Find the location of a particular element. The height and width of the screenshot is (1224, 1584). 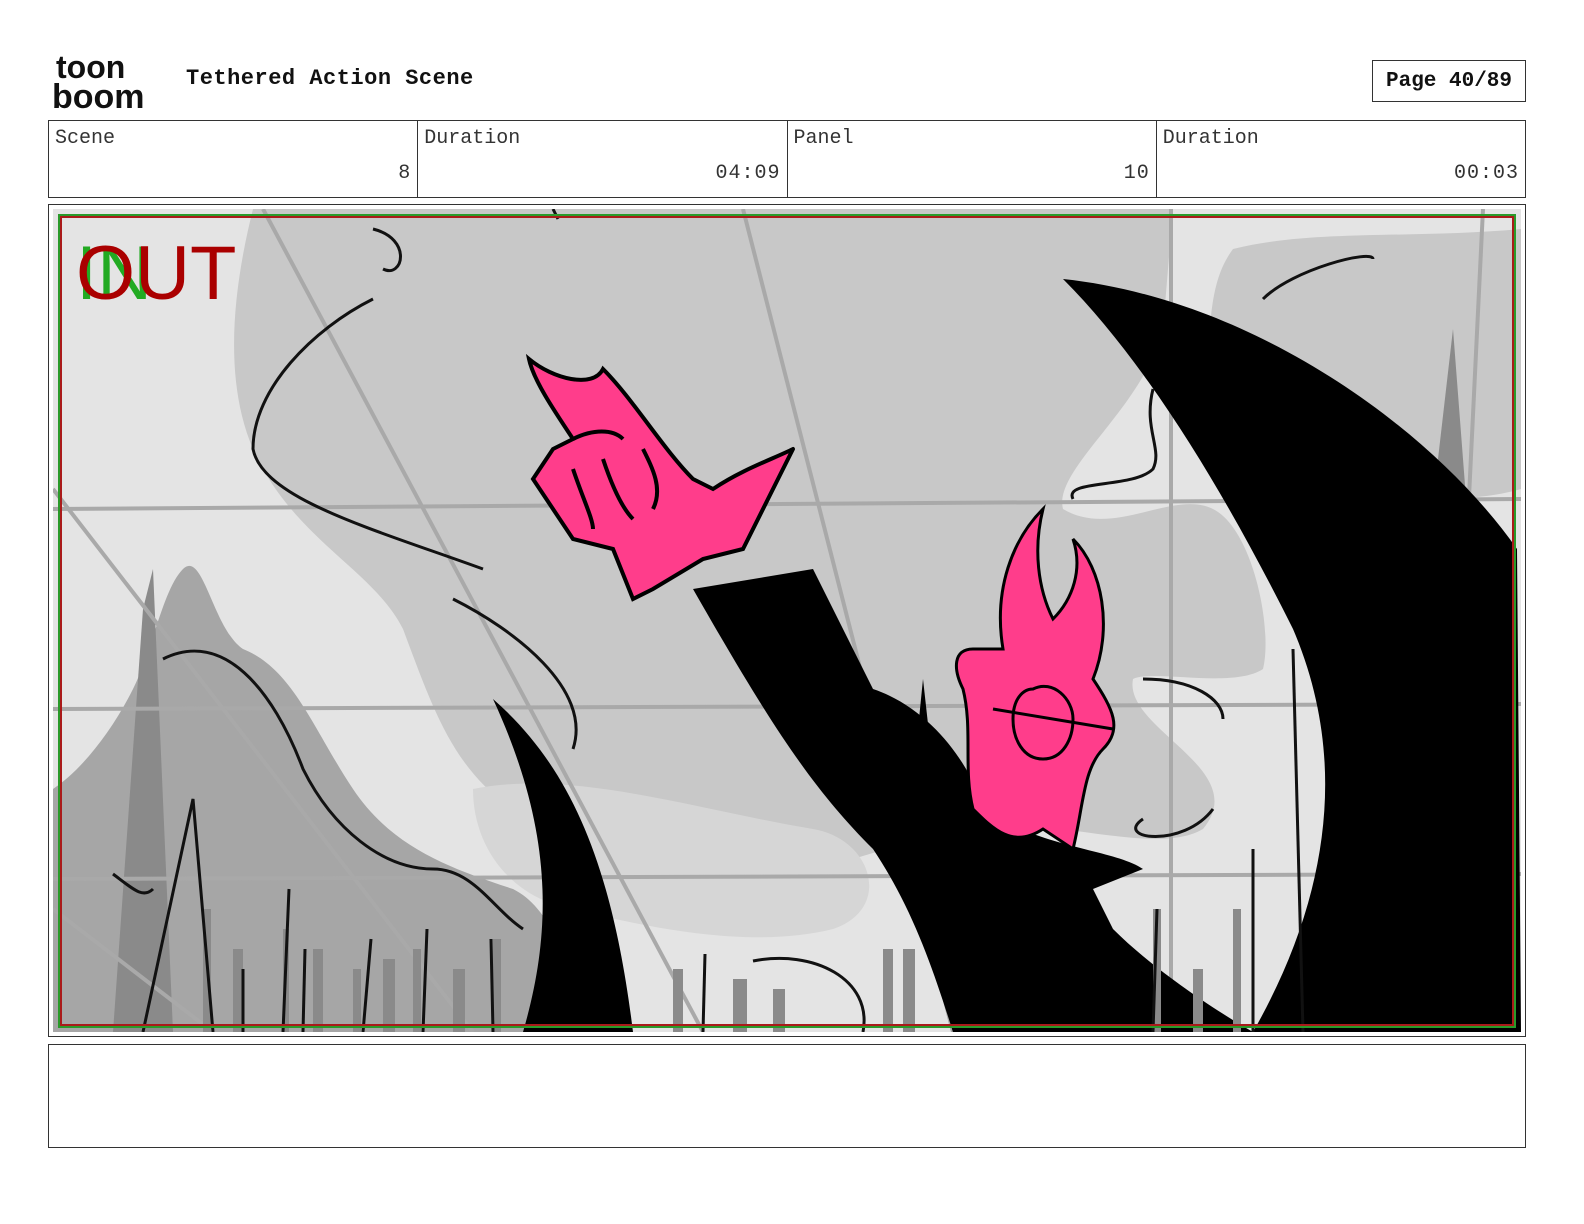

panel-notes is located at coordinates (787, 1096).